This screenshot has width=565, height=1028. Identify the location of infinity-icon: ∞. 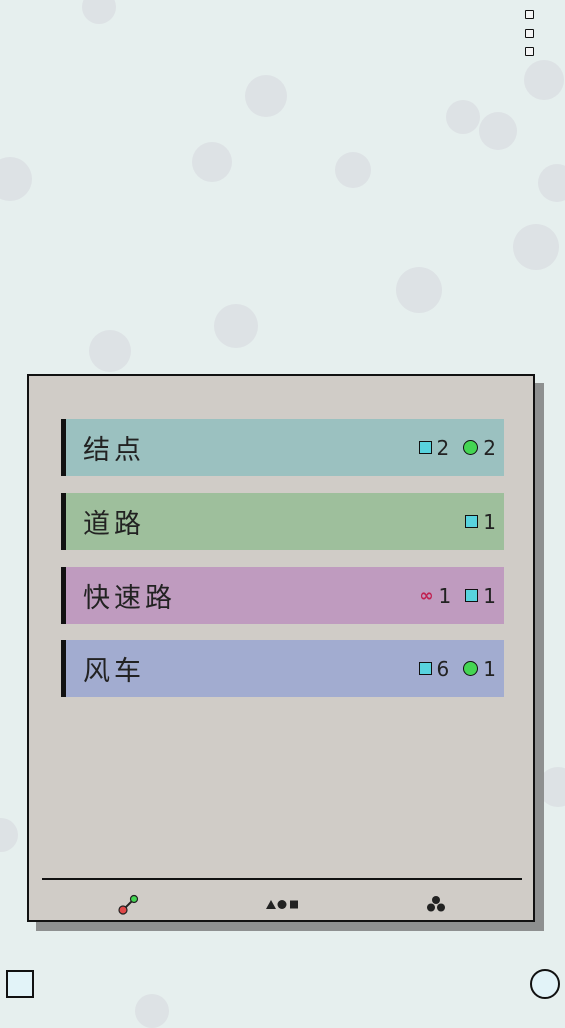
(426, 595).